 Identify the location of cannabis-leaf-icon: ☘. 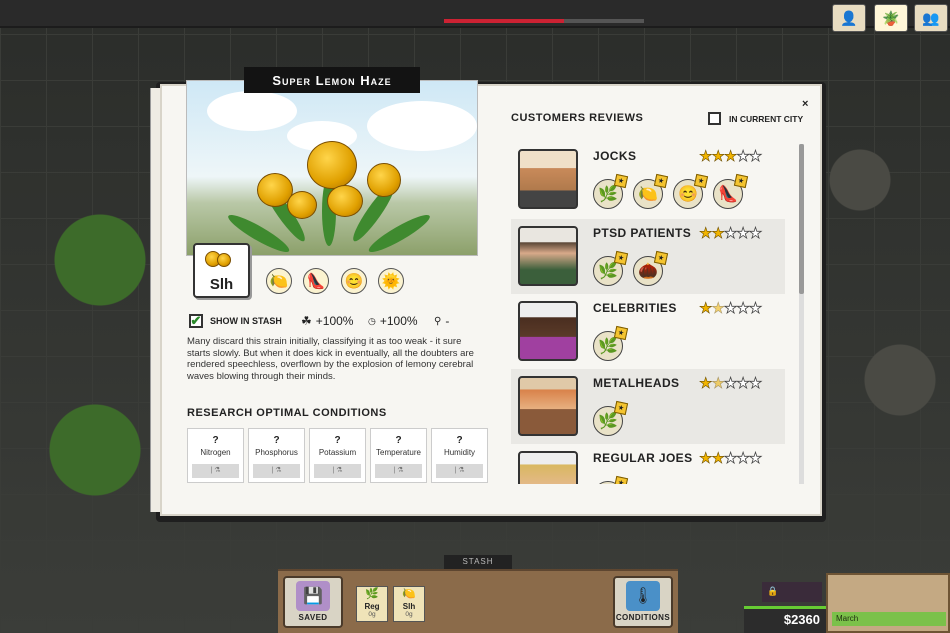
(306, 321).